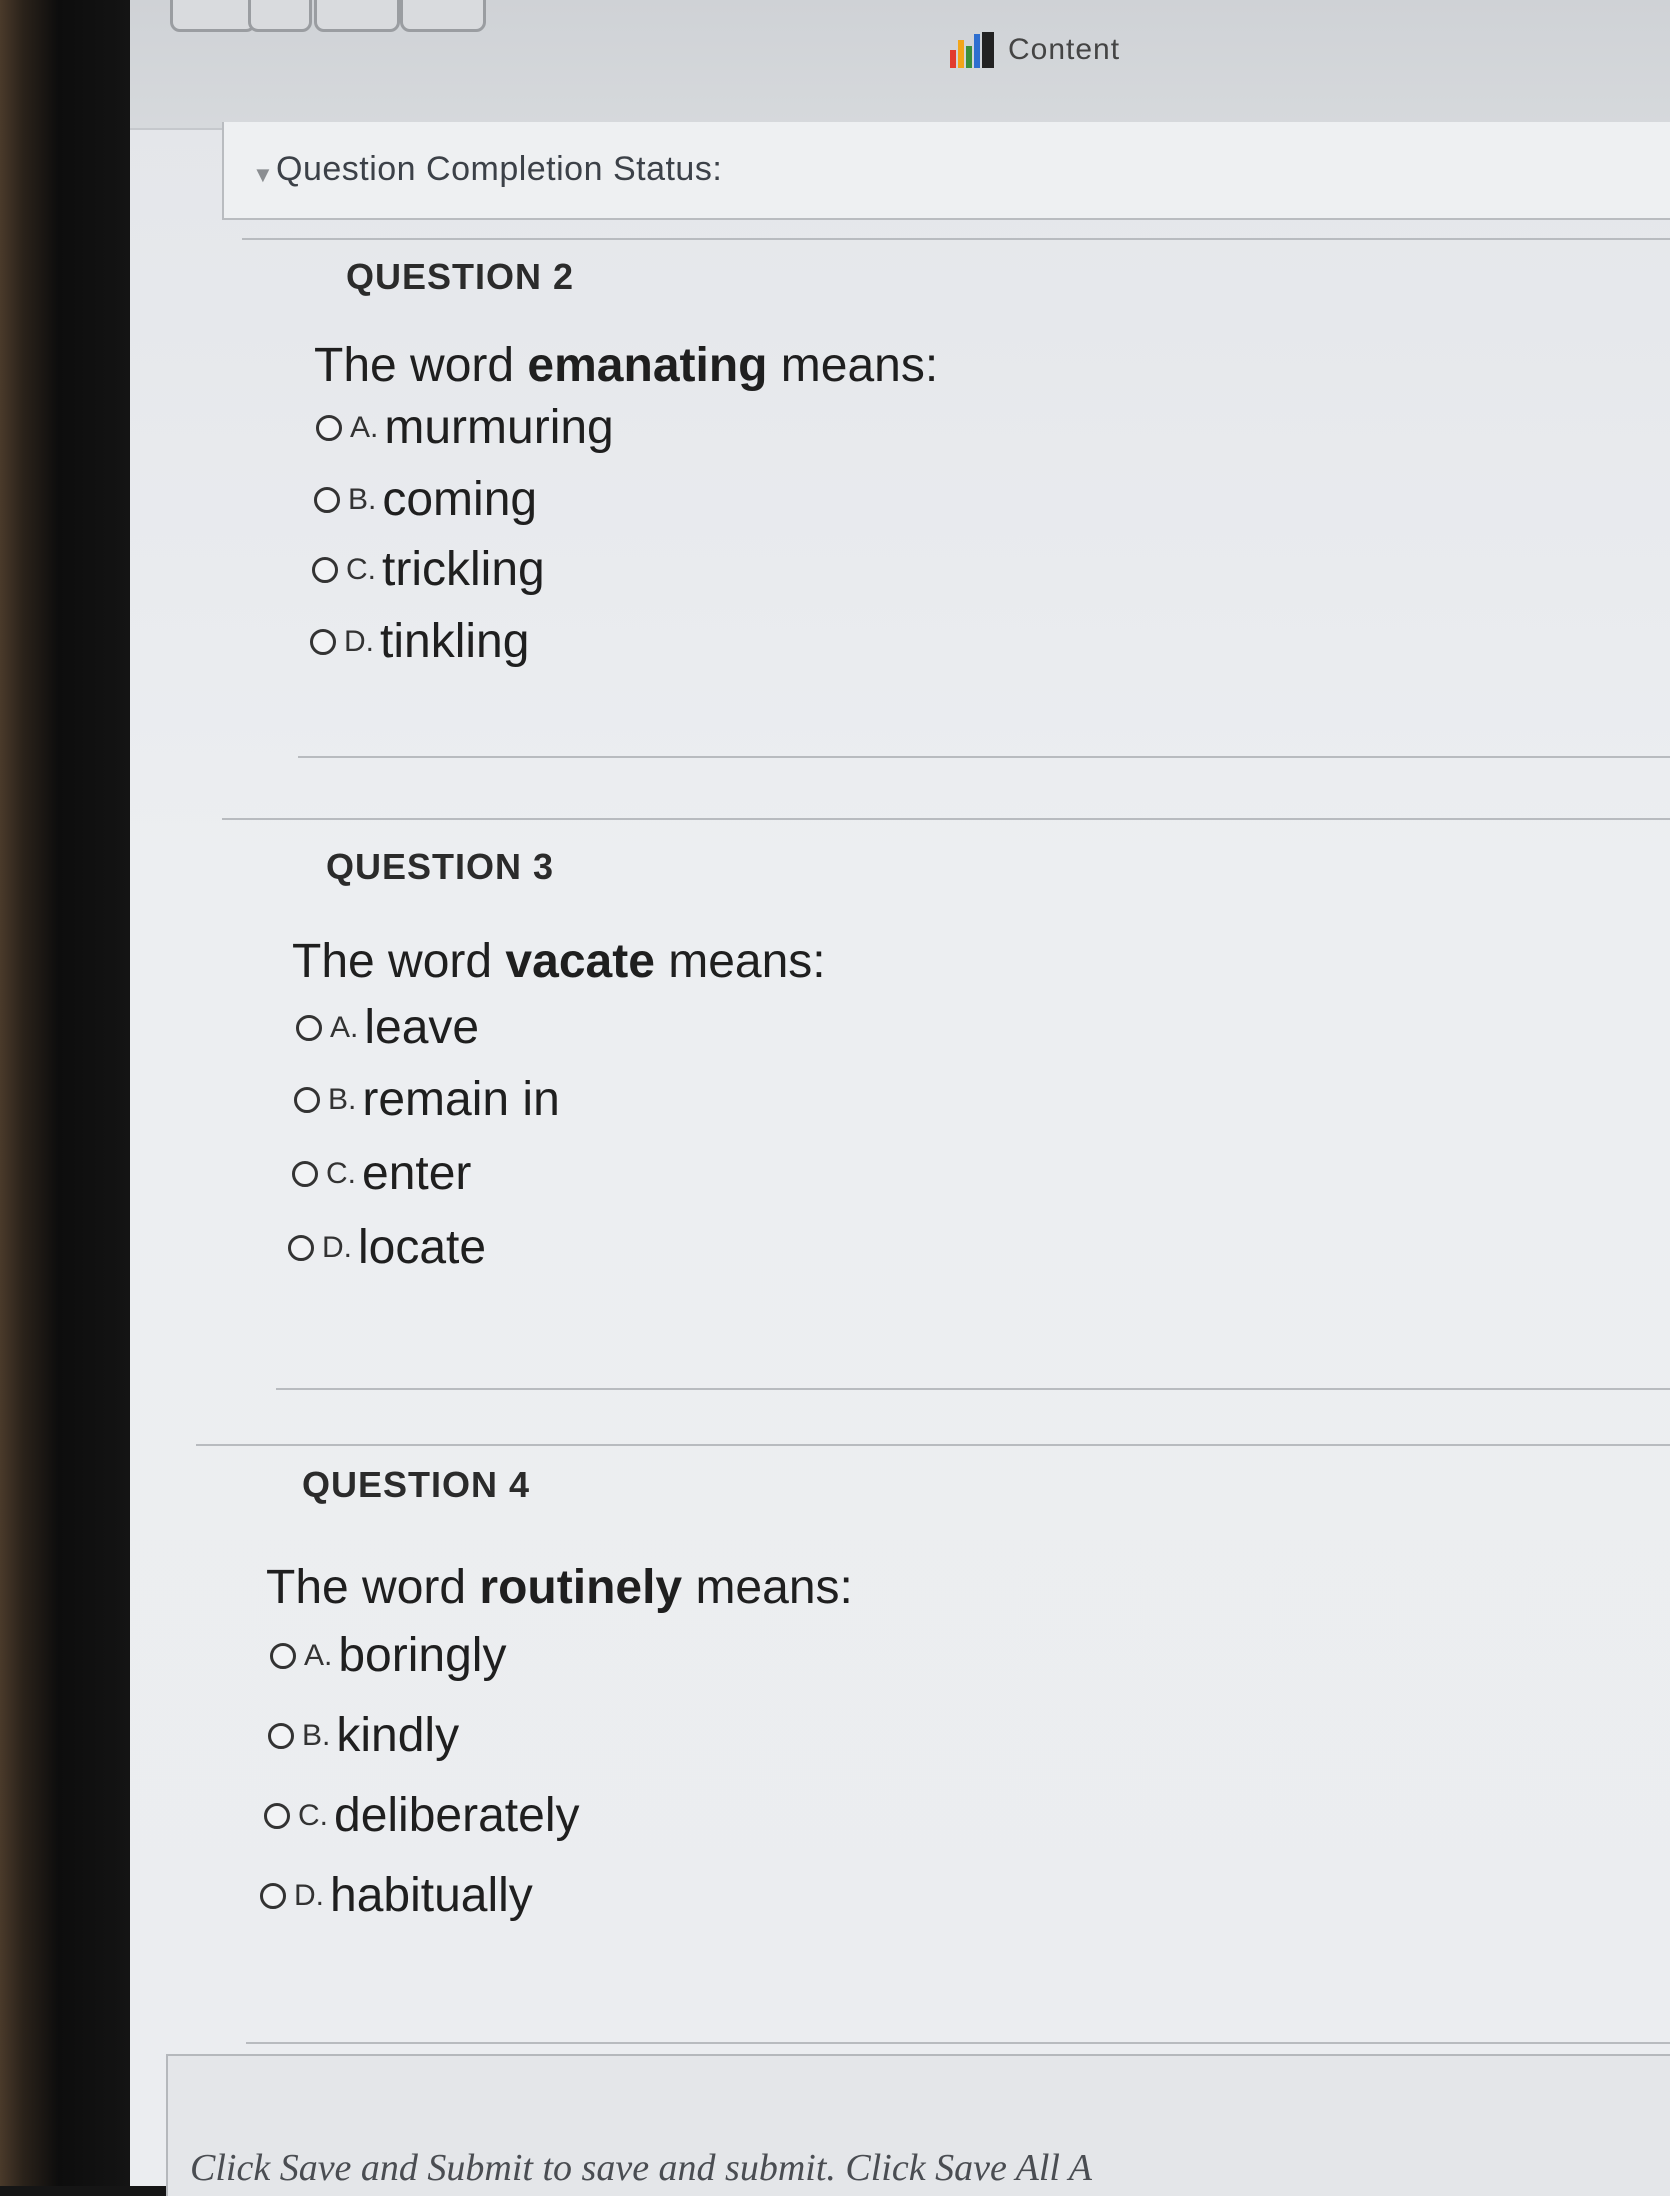 This screenshot has height=2196, width=1670. I want to click on answer-option-c: C. deliberately, so click(421, 1815).